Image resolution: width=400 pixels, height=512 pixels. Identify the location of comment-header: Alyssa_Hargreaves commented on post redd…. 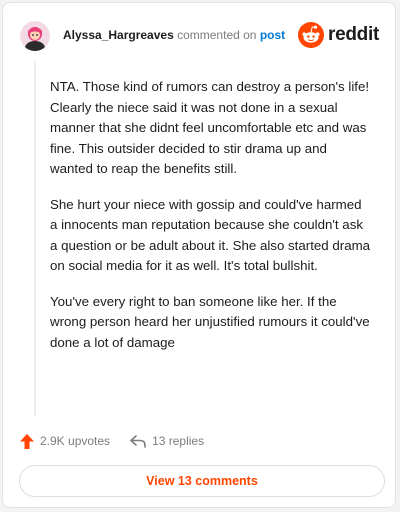
(199, 36).